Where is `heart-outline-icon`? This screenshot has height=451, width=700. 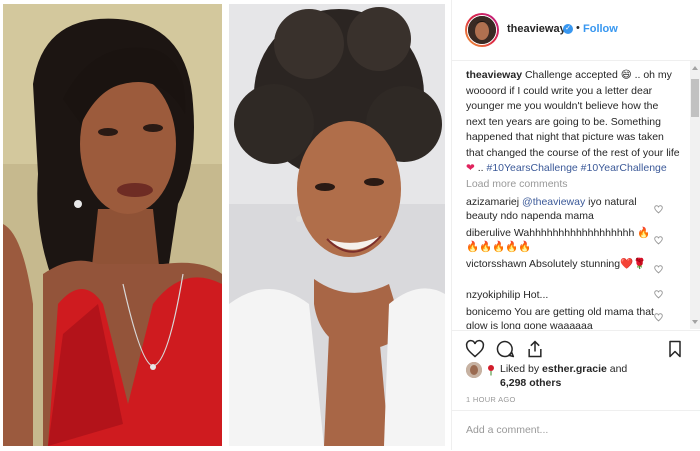 heart-outline-icon is located at coordinates (475, 349).